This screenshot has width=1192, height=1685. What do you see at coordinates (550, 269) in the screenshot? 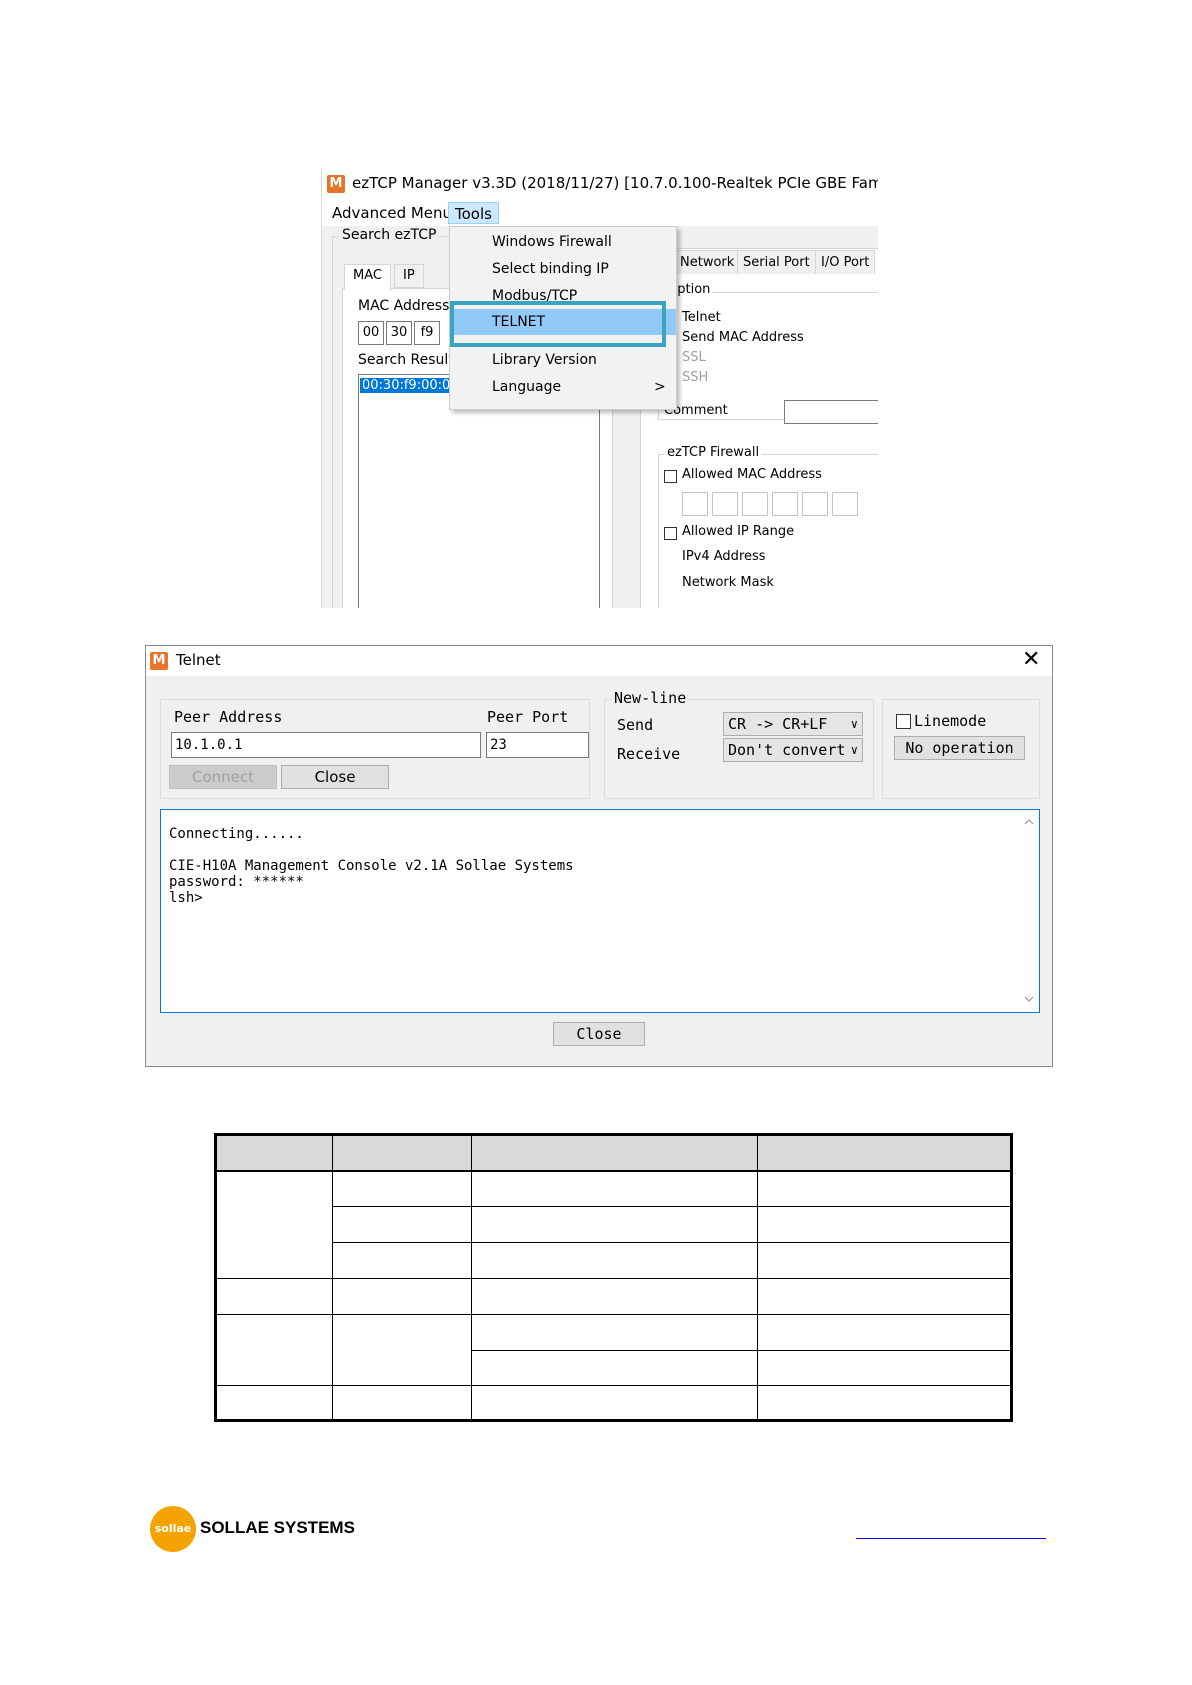
I see `menu-item-label: Select binding IP` at bounding box center [550, 269].